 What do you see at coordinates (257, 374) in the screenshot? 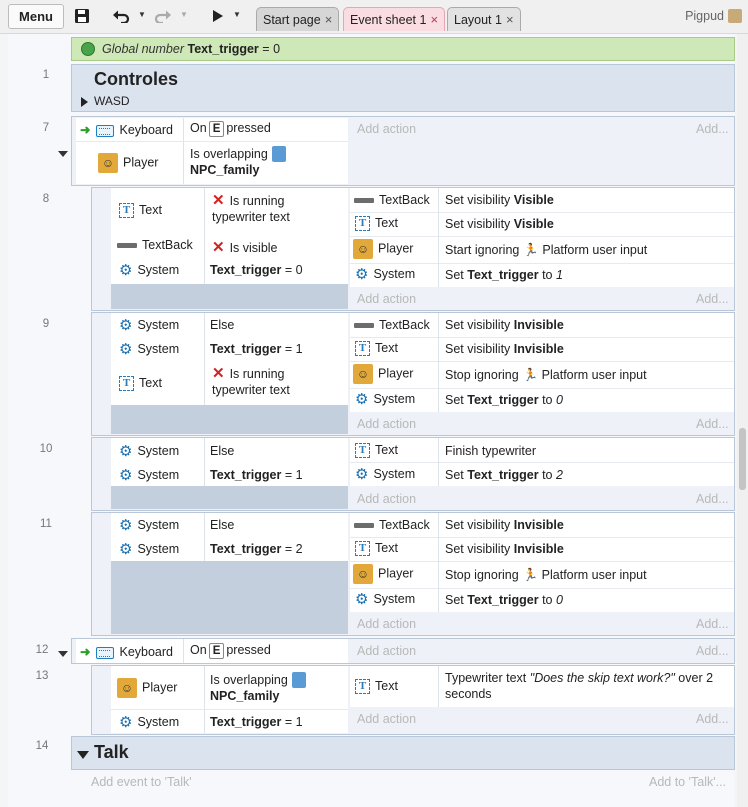
I see `condition-text-line: Is running` at bounding box center [257, 374].